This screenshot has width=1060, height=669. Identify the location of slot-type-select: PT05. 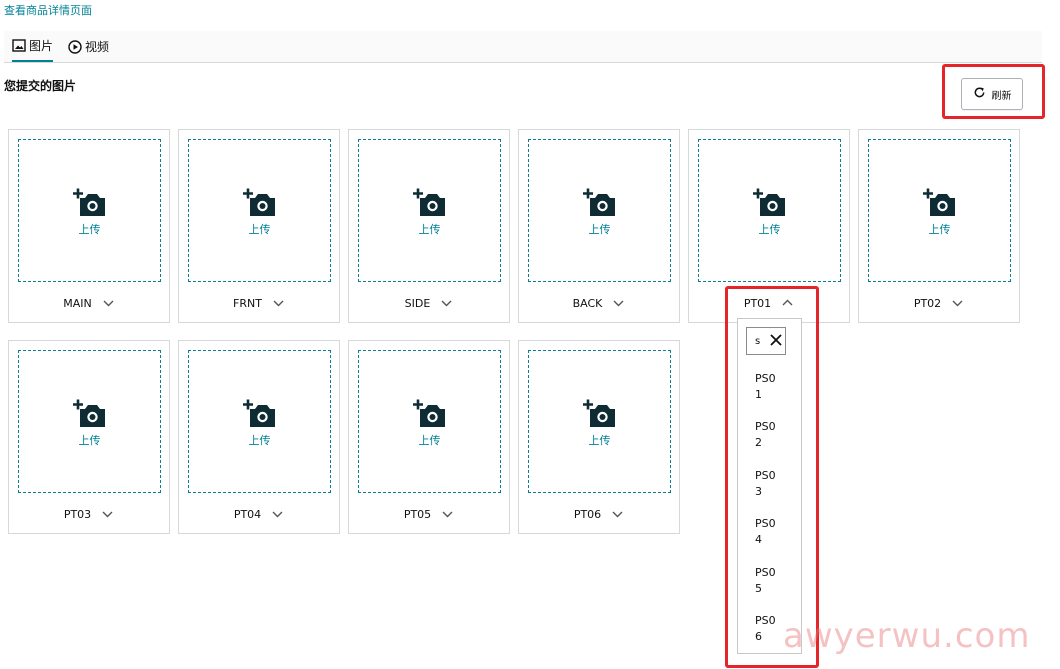
(429, 514).